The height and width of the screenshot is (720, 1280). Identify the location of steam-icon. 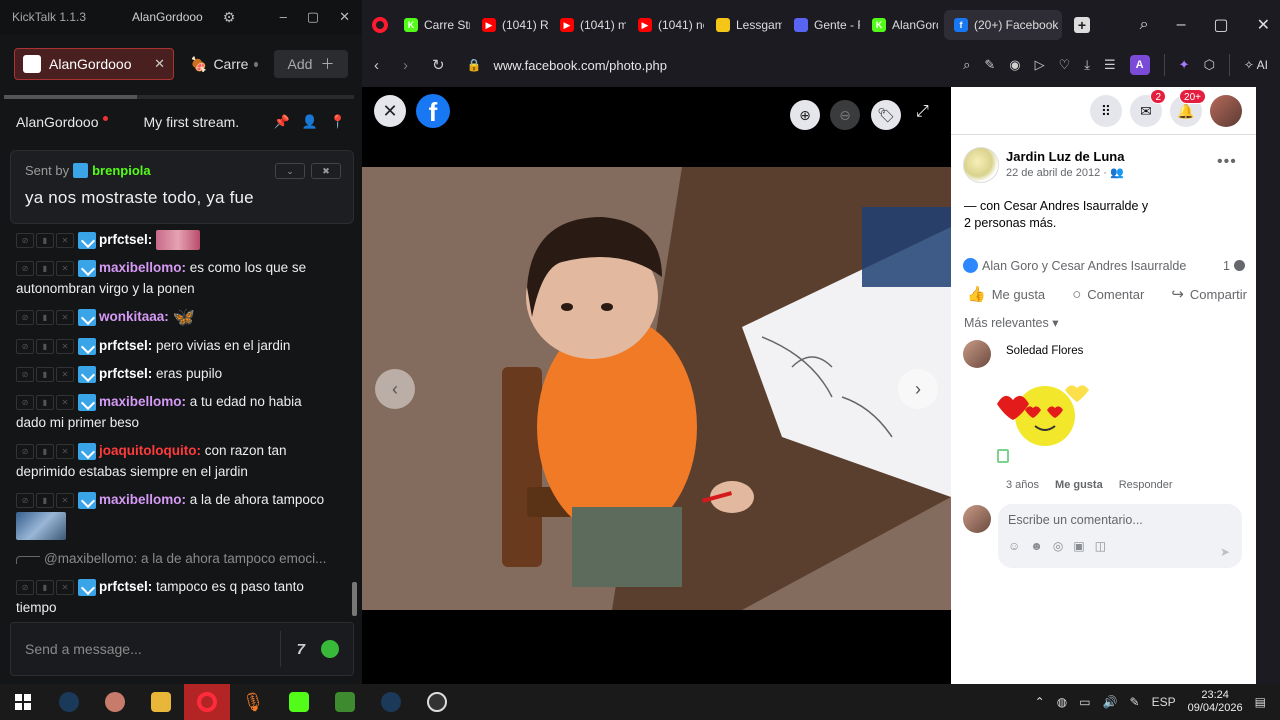
(391, 702).